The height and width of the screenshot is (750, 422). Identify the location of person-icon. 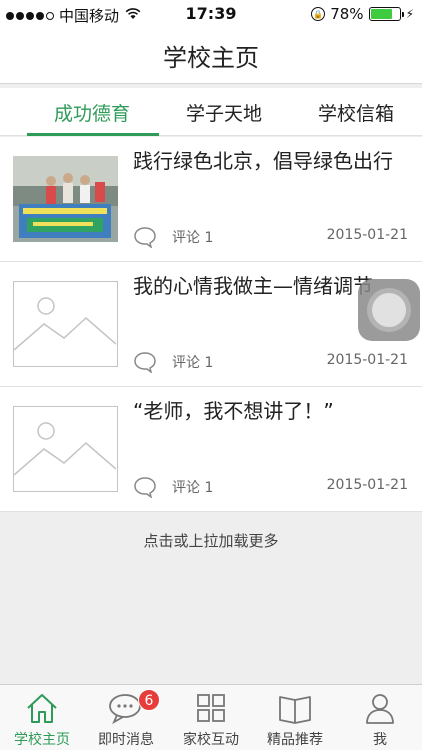
(380, 708).